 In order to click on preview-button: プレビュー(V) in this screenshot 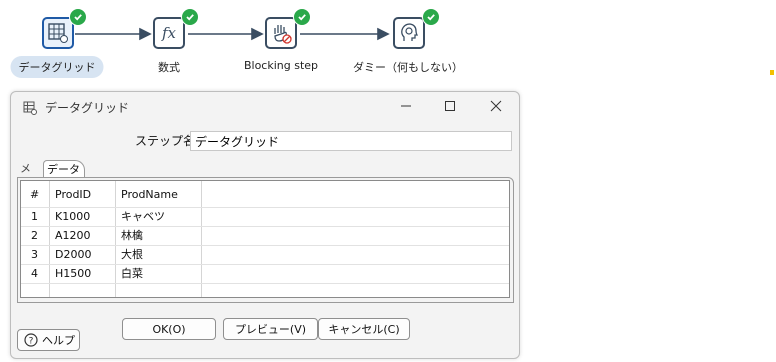, I will do `click(270, 329)`.